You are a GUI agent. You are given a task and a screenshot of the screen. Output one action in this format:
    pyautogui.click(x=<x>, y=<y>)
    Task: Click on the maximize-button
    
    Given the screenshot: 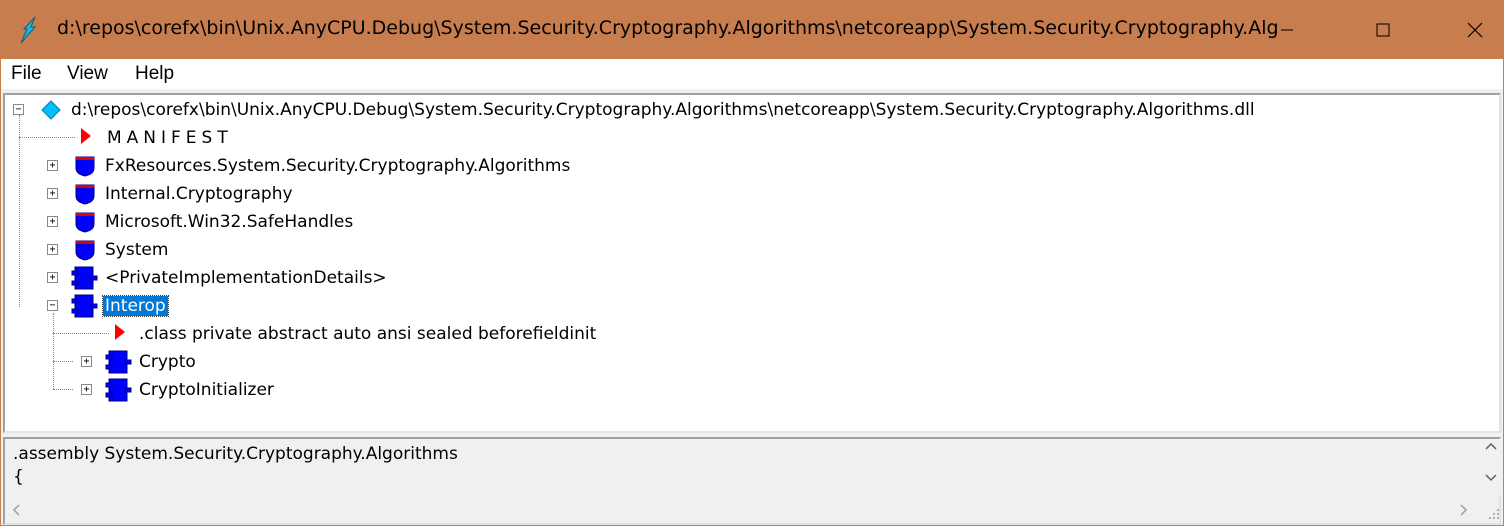 What is the action you would take?
    pyautogui.click(x=1383, y=30)
    